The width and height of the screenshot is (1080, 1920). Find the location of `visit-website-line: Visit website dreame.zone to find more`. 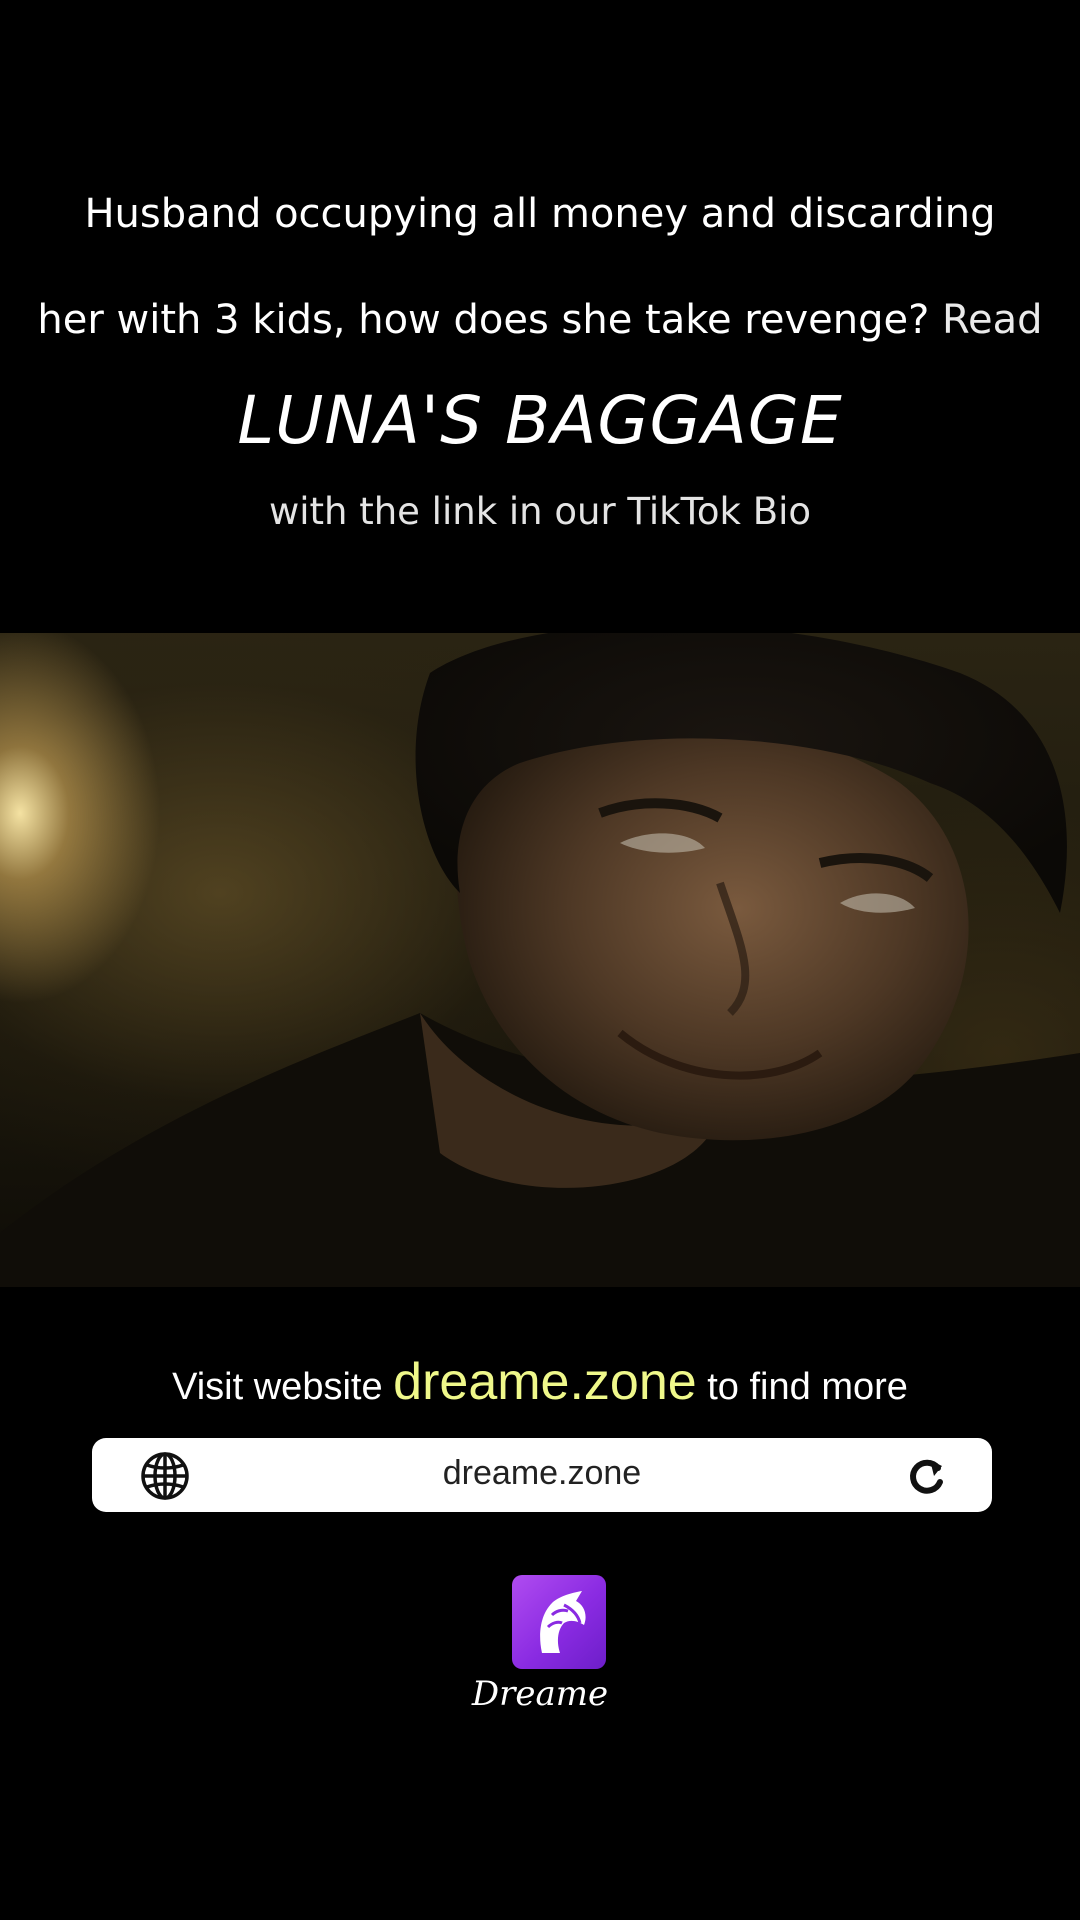

visit-website-line: Visit website dreame.zone to find more is located at coordinates (540, 1382).